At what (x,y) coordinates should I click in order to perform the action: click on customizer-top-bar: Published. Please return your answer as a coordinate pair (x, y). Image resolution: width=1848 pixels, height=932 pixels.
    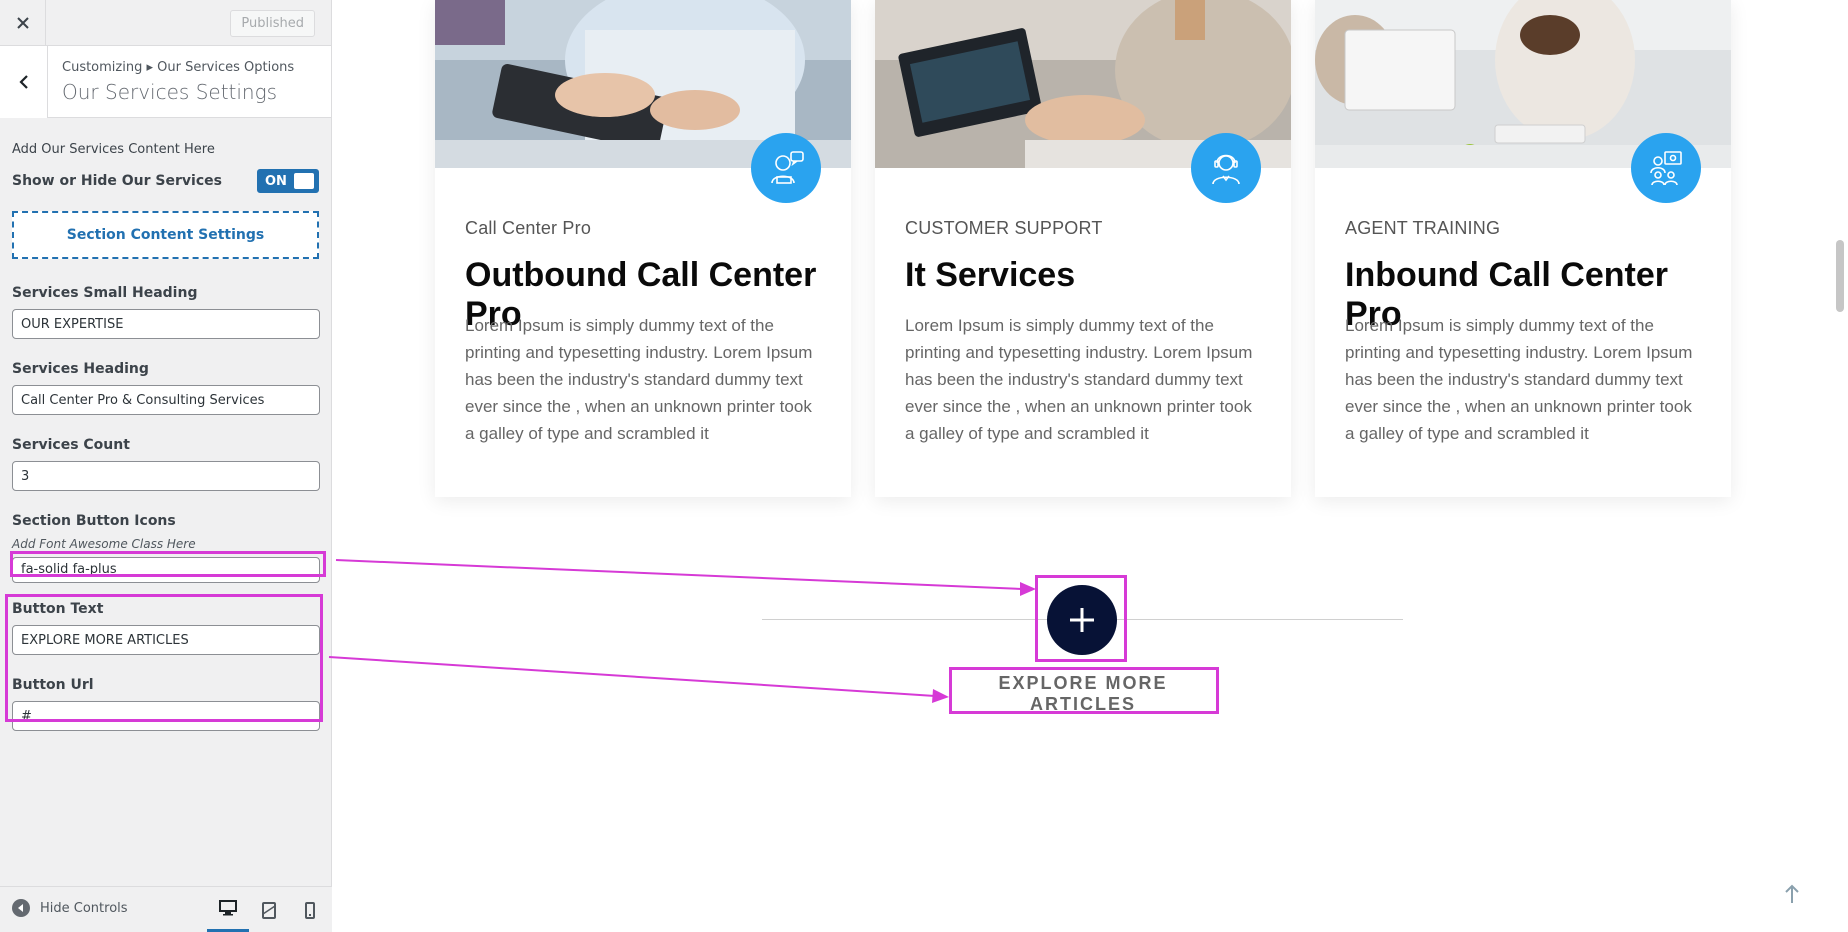
    Looking at the image, I should click on (165, 23).